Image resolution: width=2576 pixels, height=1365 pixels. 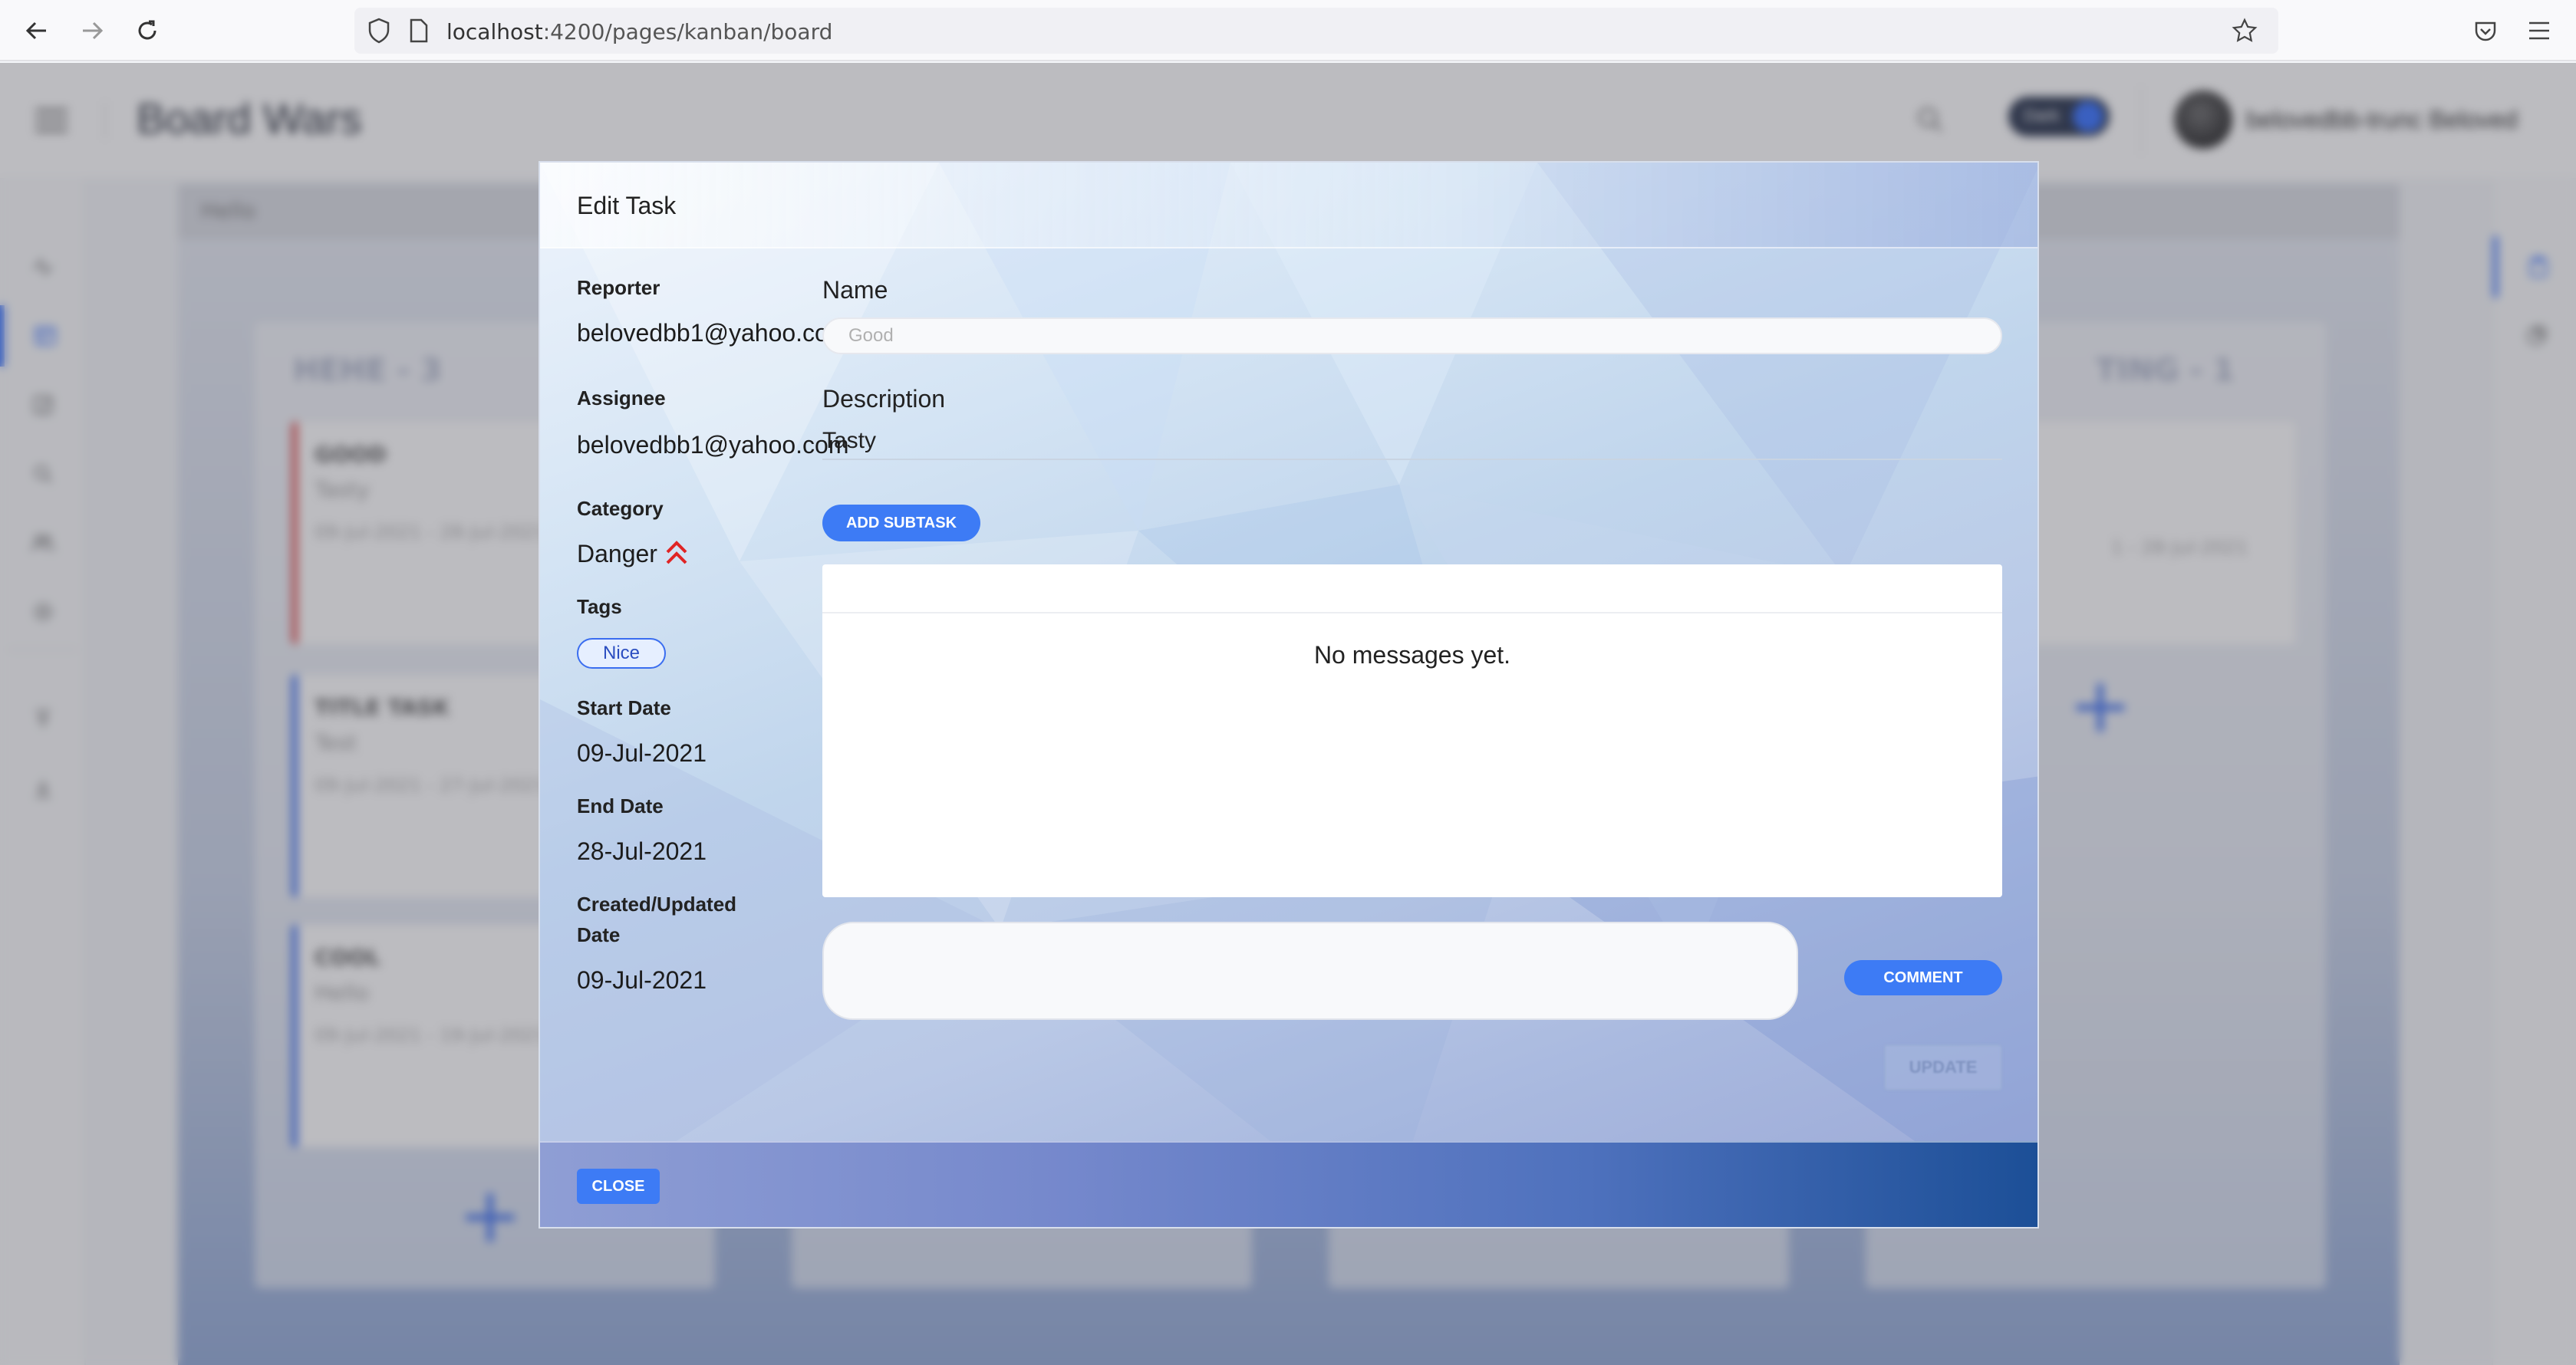 I want to click on back-icon, so click(x=37, y=31).